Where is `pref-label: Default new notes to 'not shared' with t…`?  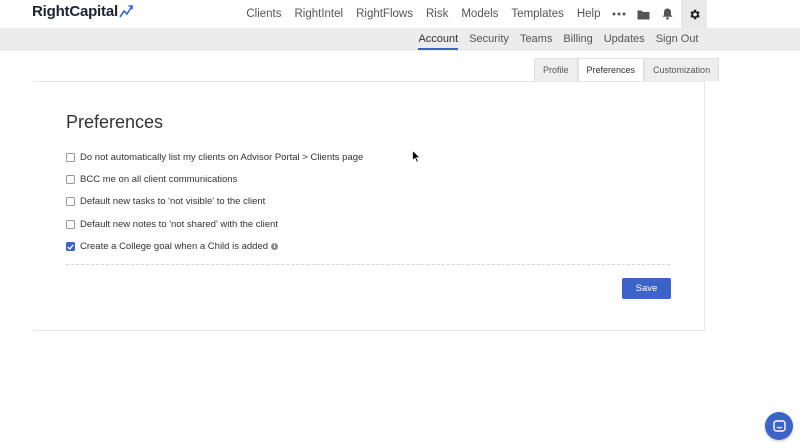
pref-label: Default new notes to 'not shared' with t… is located at coordinates (179, 224).